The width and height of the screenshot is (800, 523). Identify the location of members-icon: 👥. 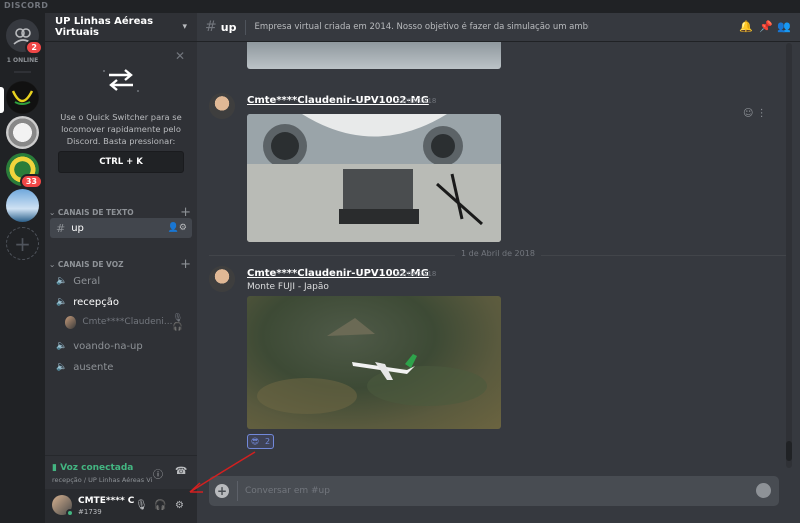
(784, 26).